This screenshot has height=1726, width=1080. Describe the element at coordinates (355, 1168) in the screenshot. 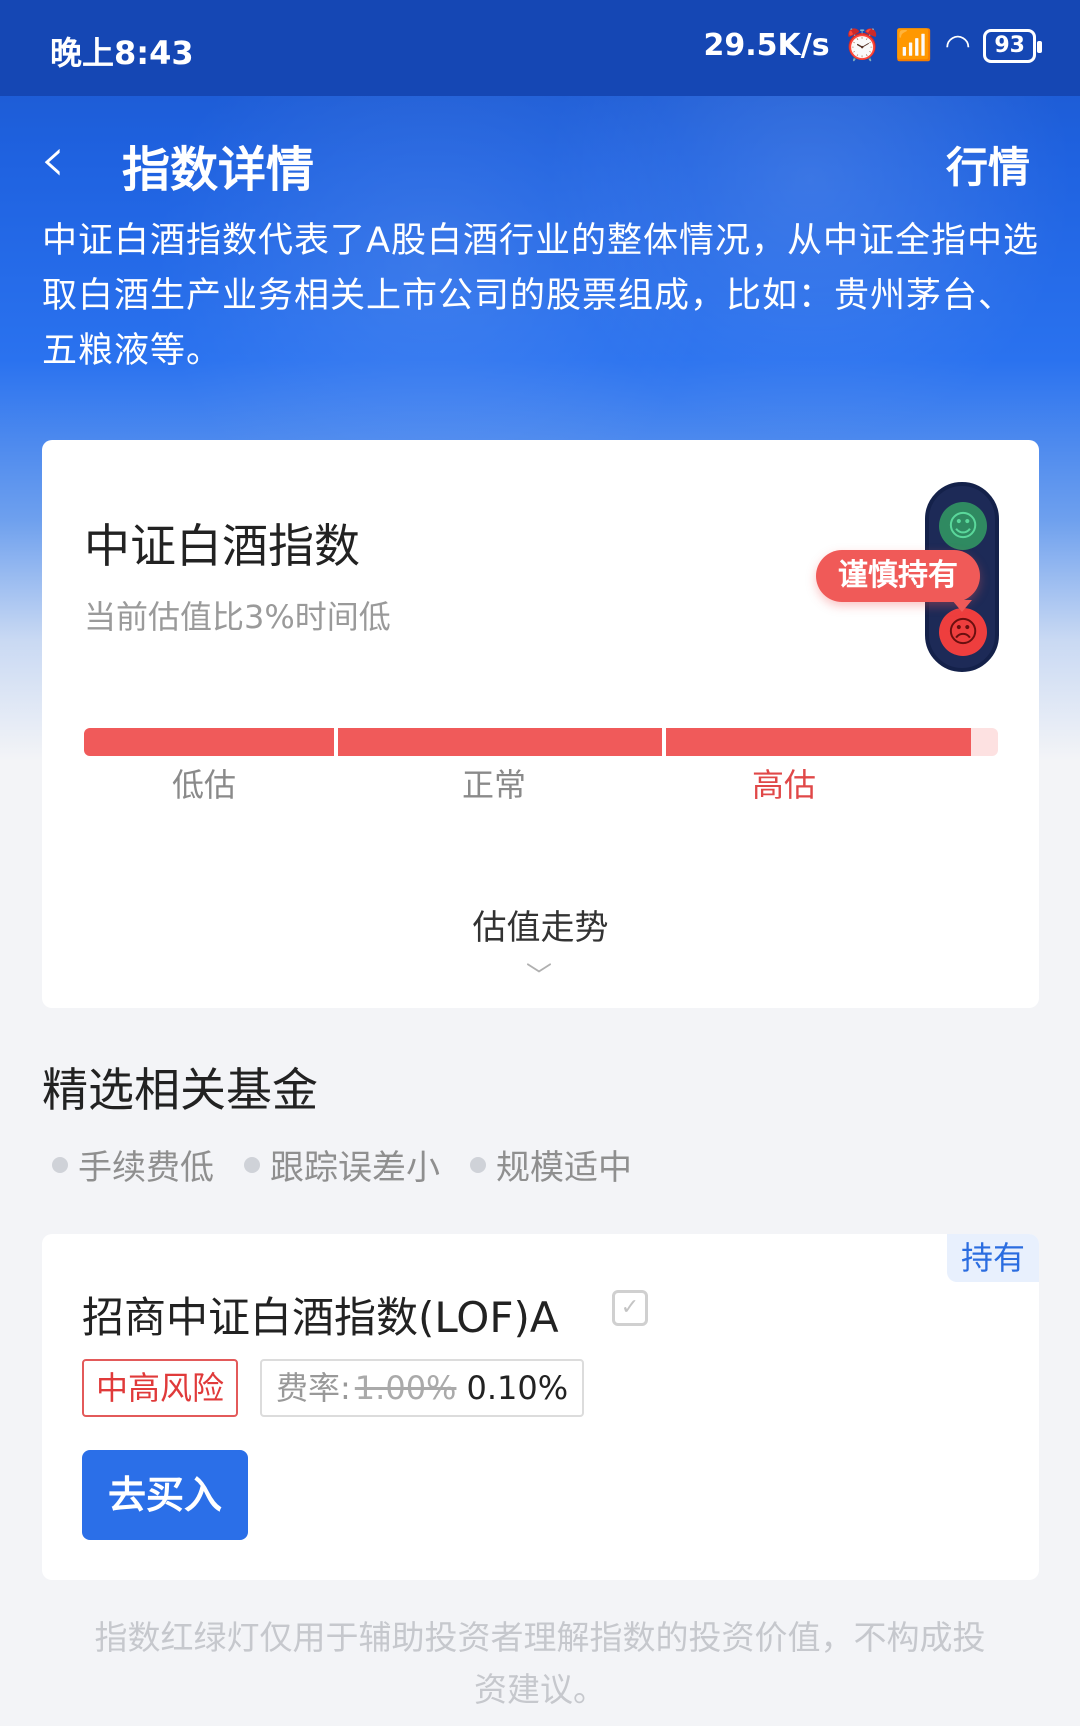

I see `tag-label: 跟踪误差小` at that location.